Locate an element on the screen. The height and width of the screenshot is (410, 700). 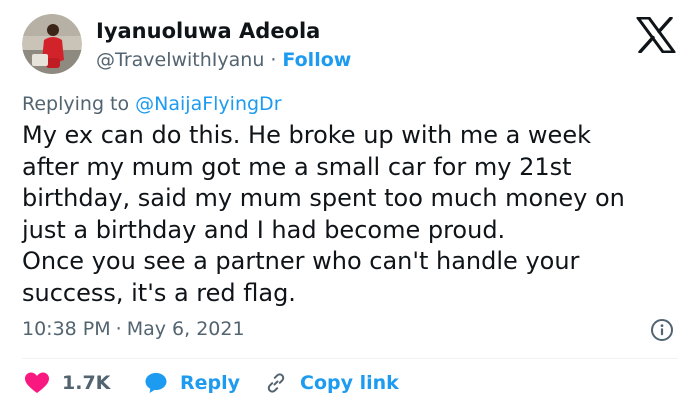
speech-bubble-icon is located at coordinates (156, 383).